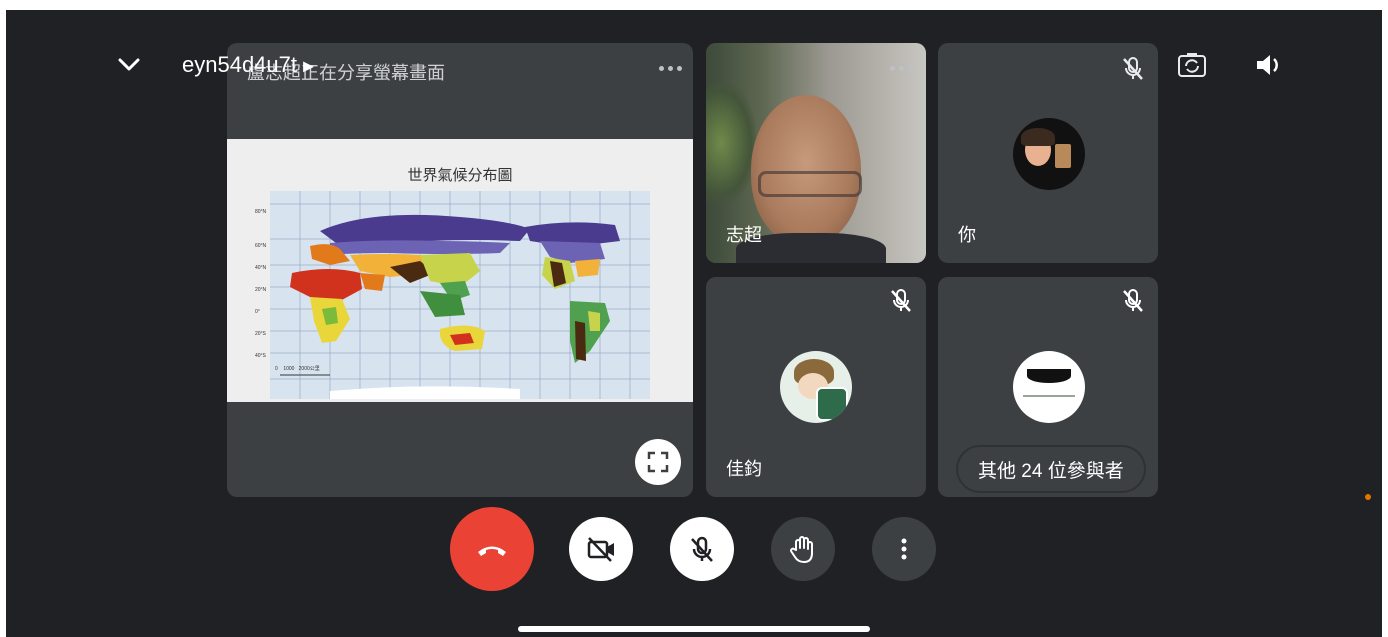 The image size is (1388, 637). What do you see at coordinates (1368, 497) in the screenshot?
I see `indicator-dot` at bounding box center [1368, 497].